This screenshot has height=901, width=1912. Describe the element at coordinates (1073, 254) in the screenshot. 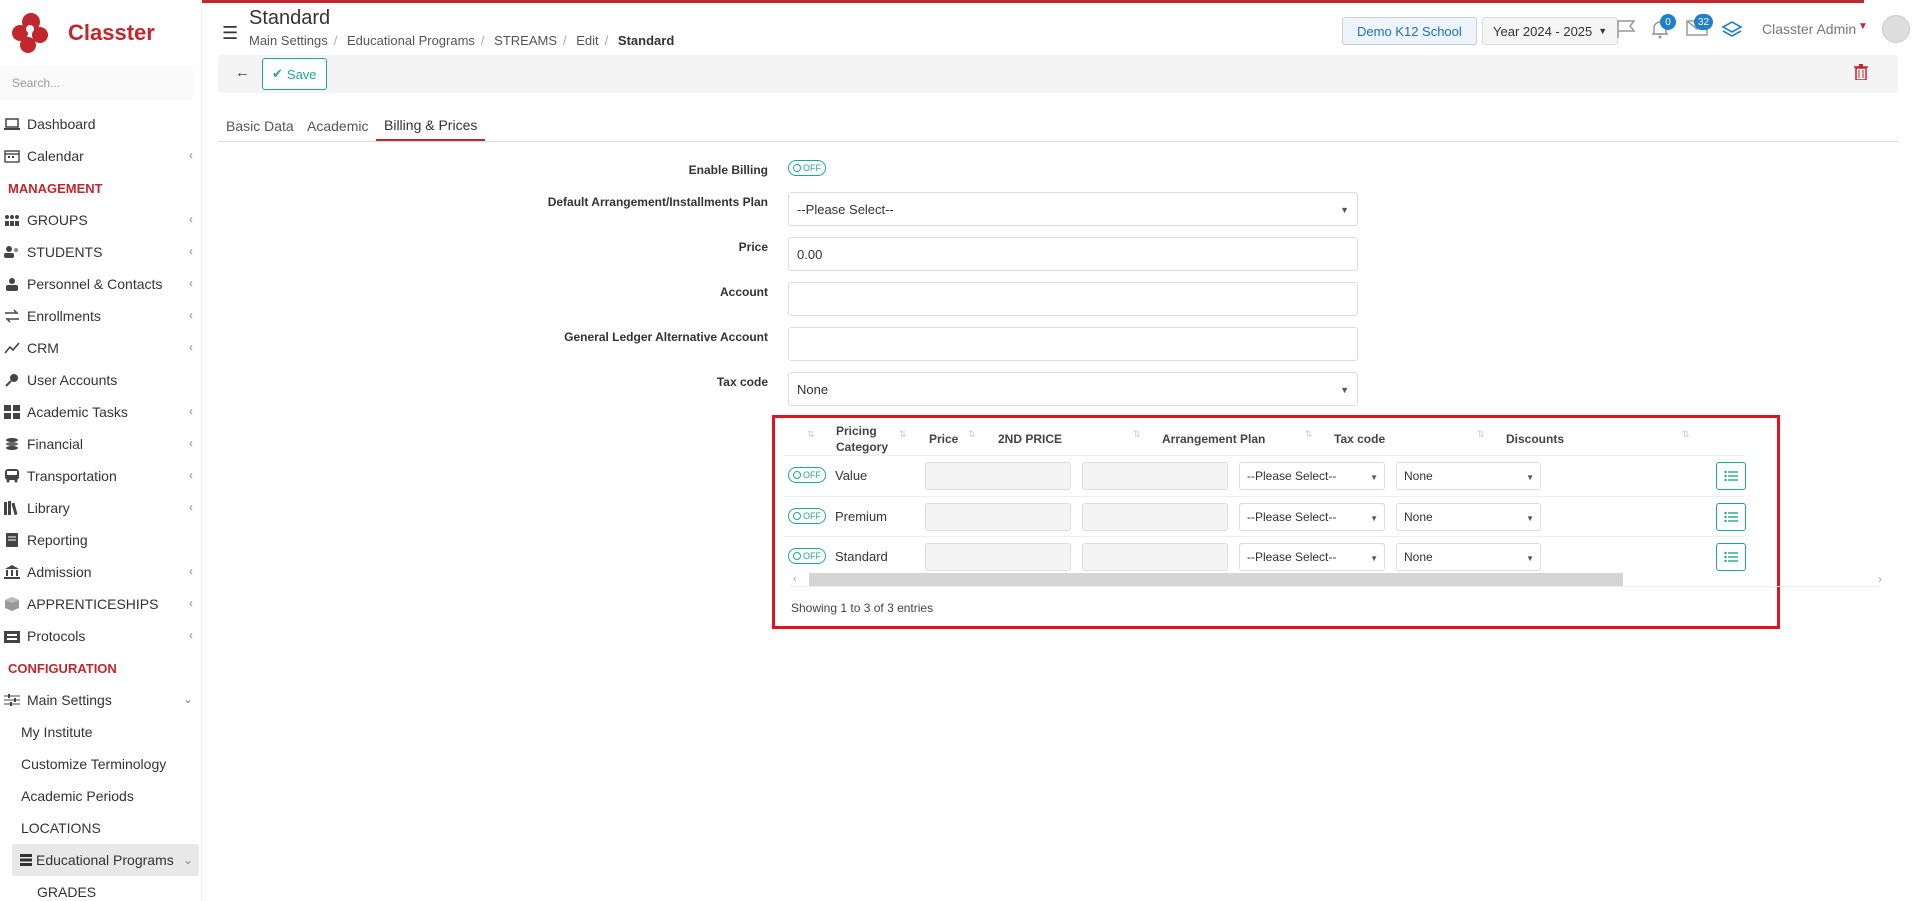

I see `price-input: 0.00` at that location.